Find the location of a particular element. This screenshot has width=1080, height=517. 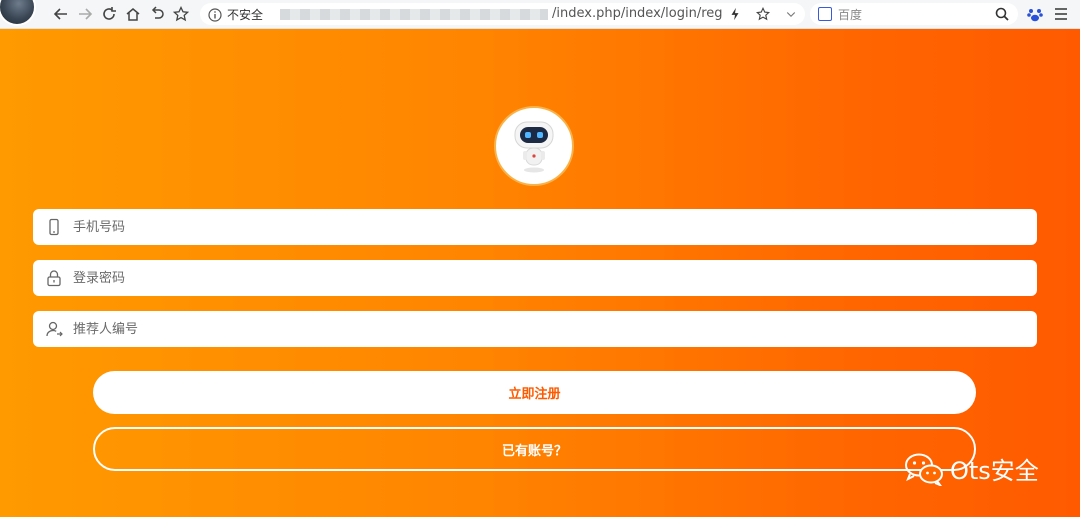

home-icon is located at coordinates (133, 14).